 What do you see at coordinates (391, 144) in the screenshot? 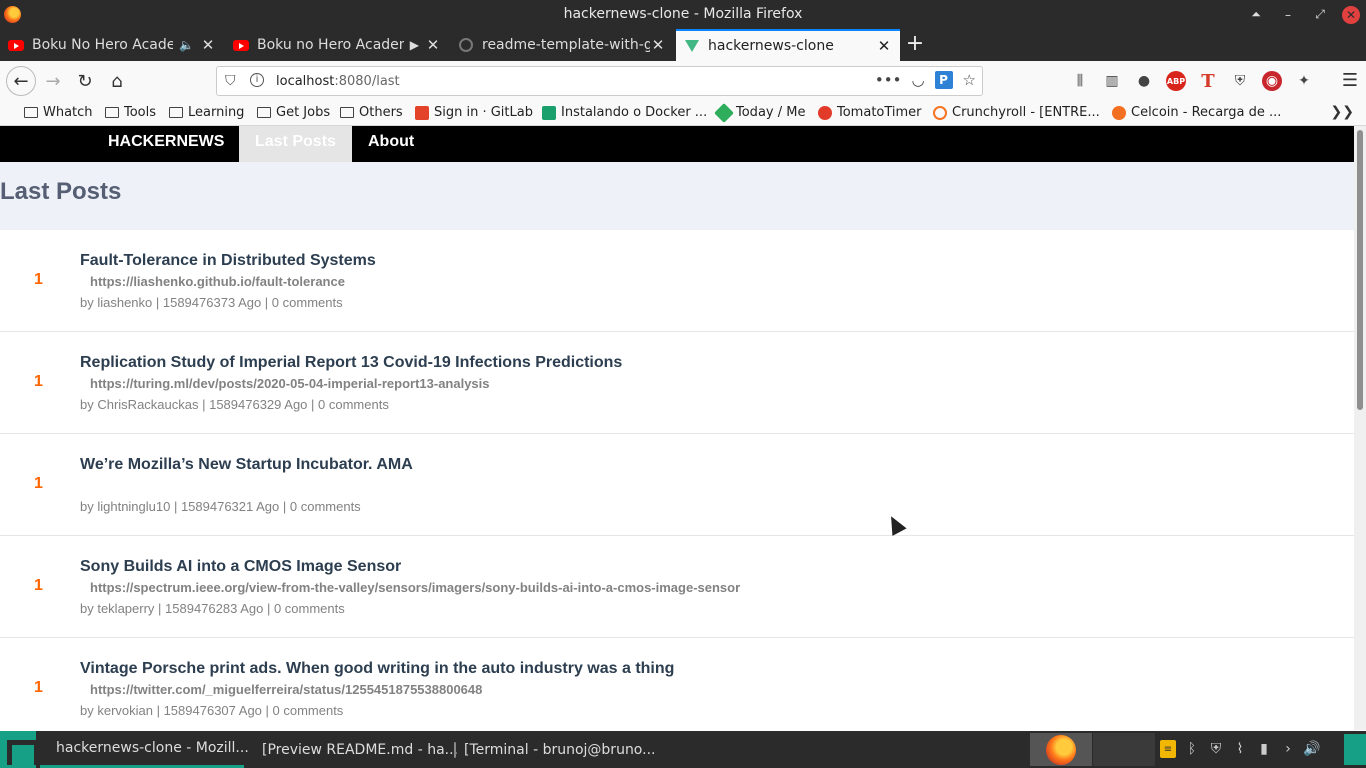
I see `nav-about: About` at bounding box center [391, 144].